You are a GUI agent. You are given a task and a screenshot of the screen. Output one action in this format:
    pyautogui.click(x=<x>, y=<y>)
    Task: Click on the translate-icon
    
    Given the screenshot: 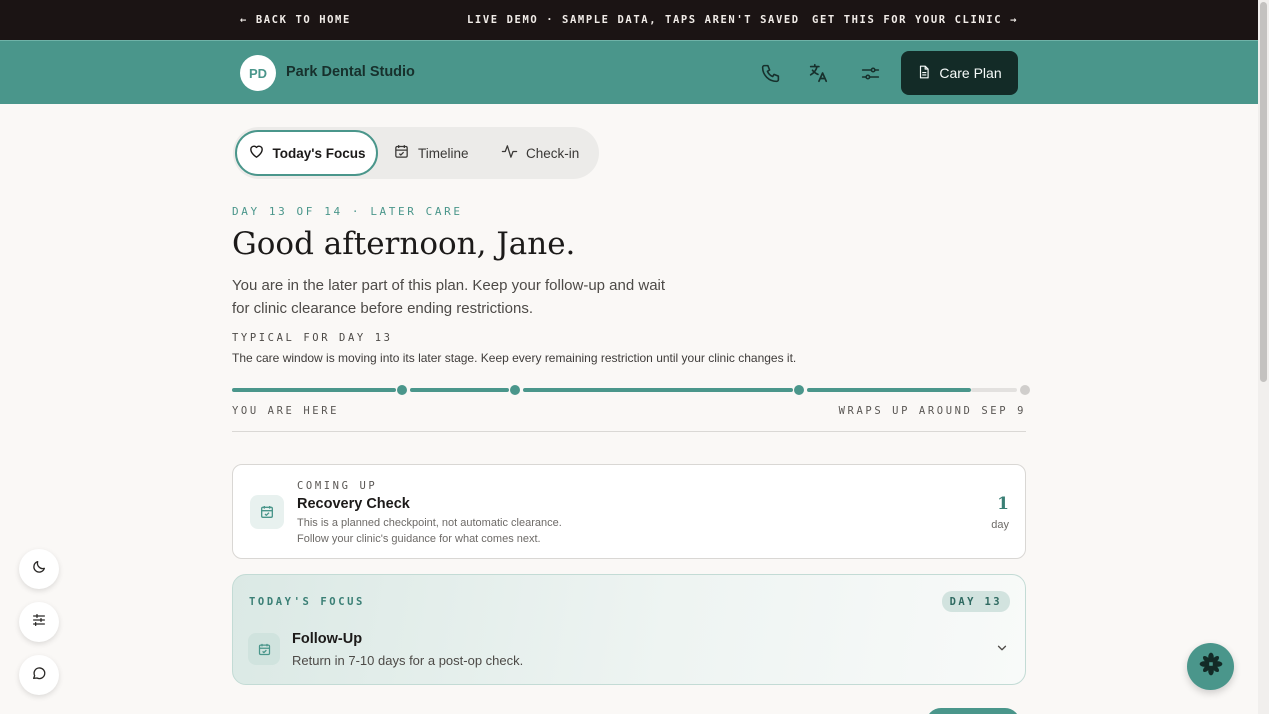 What is the action you would take?
    pyautogui.click(x=818, y=73)
    